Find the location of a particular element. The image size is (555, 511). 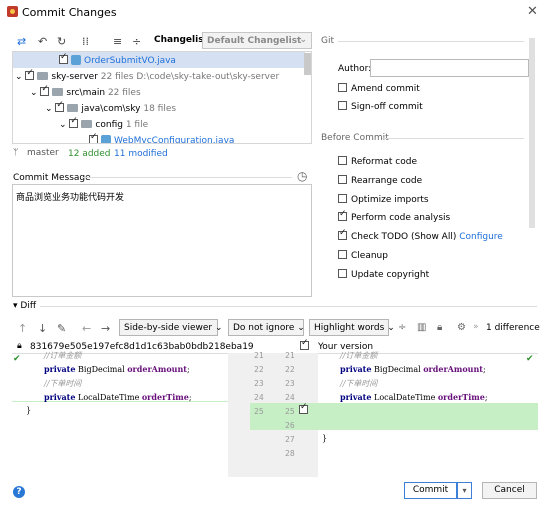

your-version-checkbox is located at coordinates (306, 345).